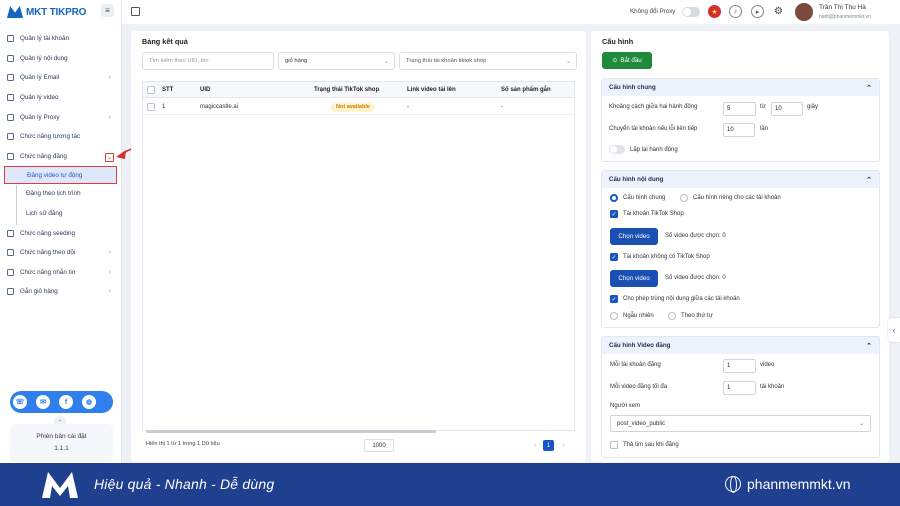 The height and width of the screenshot is (506, 900). I want to click on proxy-label: Không đổi Proxy, so click(653, 11).